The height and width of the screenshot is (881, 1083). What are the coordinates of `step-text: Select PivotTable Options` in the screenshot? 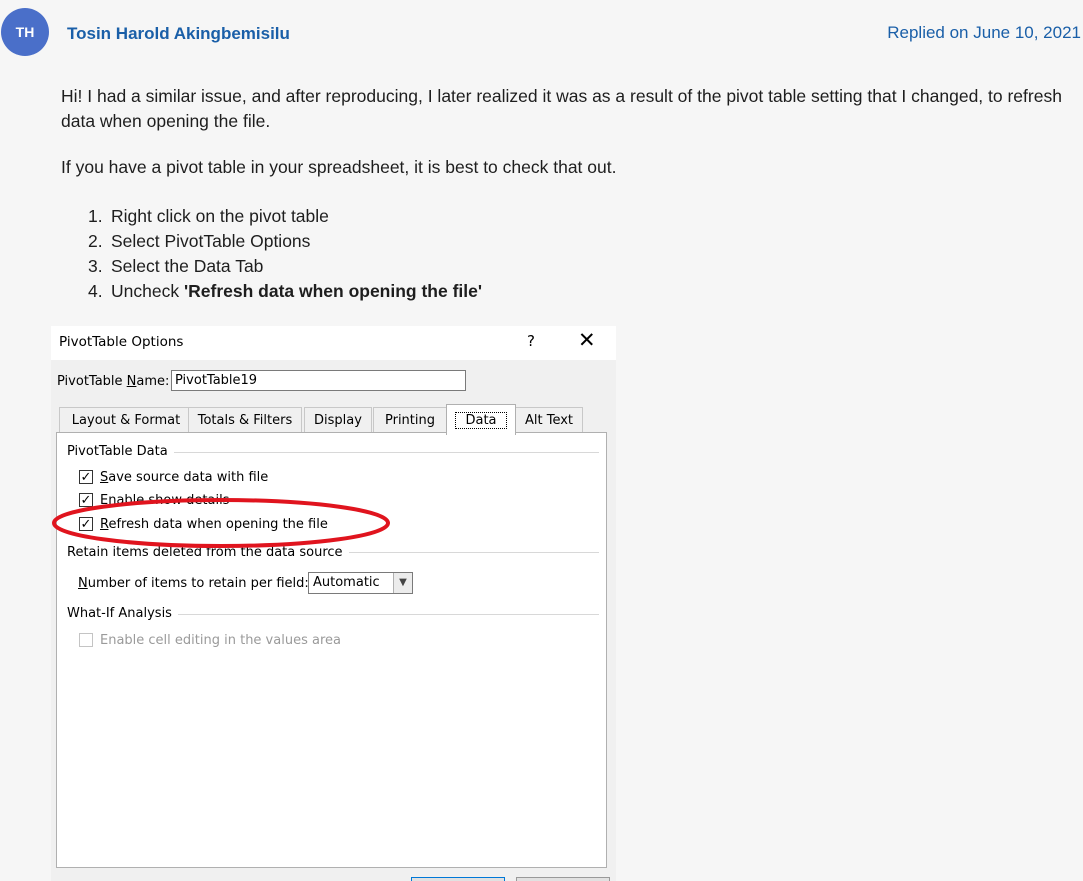 It's located at (211, 241).